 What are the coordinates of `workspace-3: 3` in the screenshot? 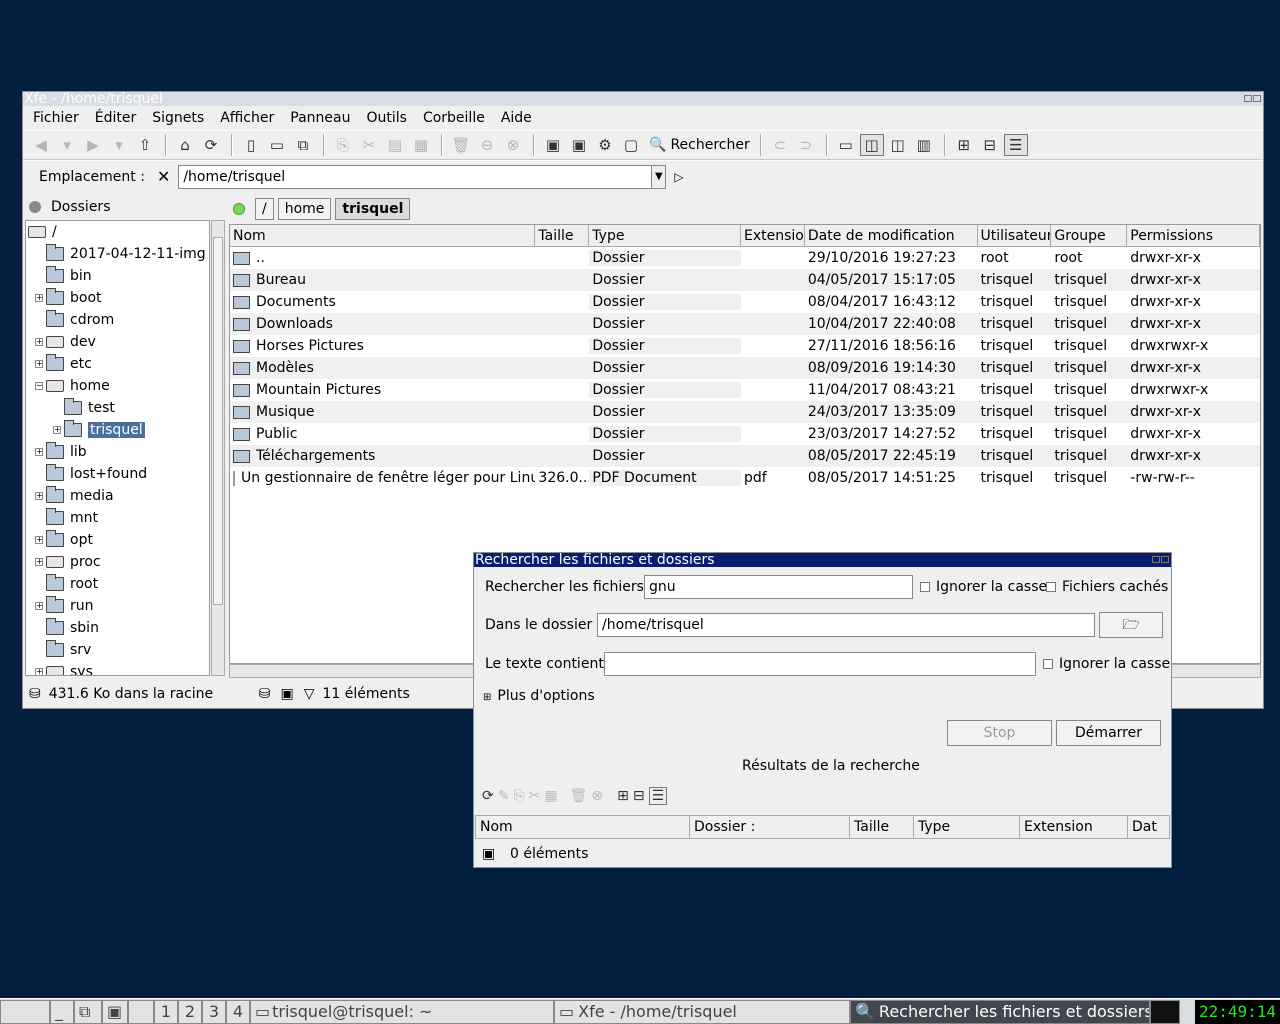 It's located at (214, 1011).